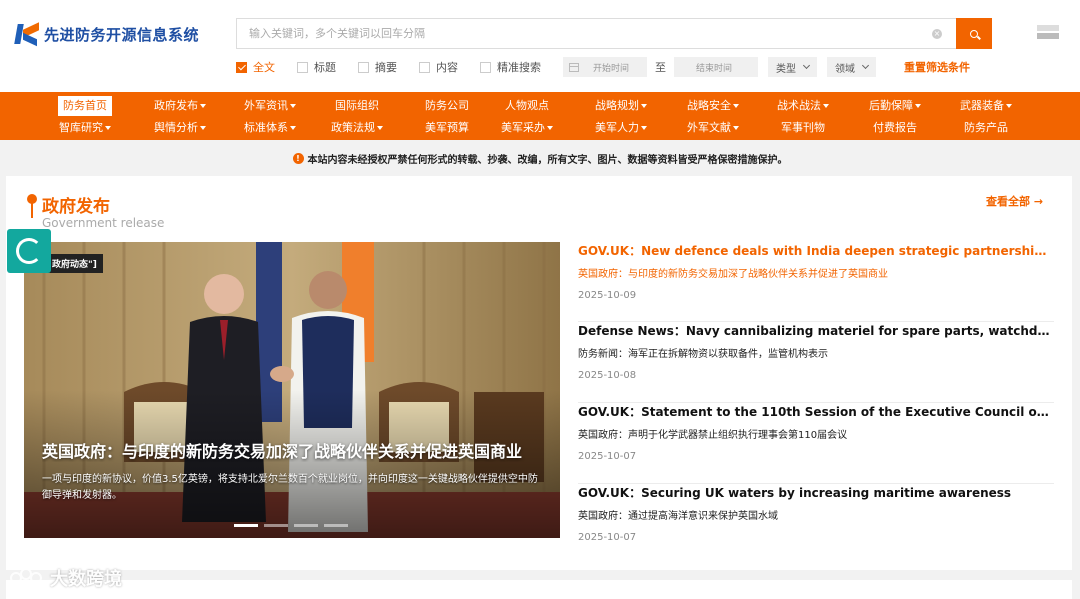 Image resolution: width=1080 pixels, height=599 pixels. What do you see at coordinates (74, 263) in the screenshot?
I see `hero-tag: 政府动态"]` at bounding box center [74, 263].